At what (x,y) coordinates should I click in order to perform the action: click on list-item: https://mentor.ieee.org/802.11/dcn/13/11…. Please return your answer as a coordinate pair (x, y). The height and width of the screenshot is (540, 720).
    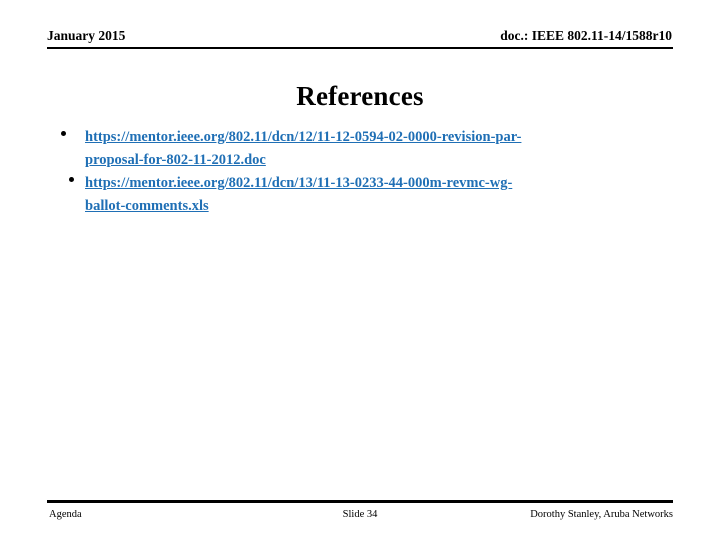
    Looking at the image, I should click on (369, 194).